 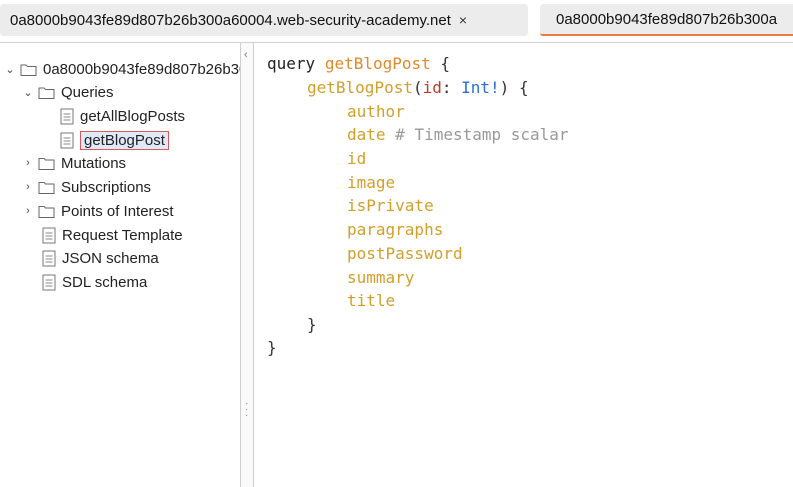 I want to click on tab-2-label: 0a8000b9043fe89d807b26b300a, so click(x=667, y=19).